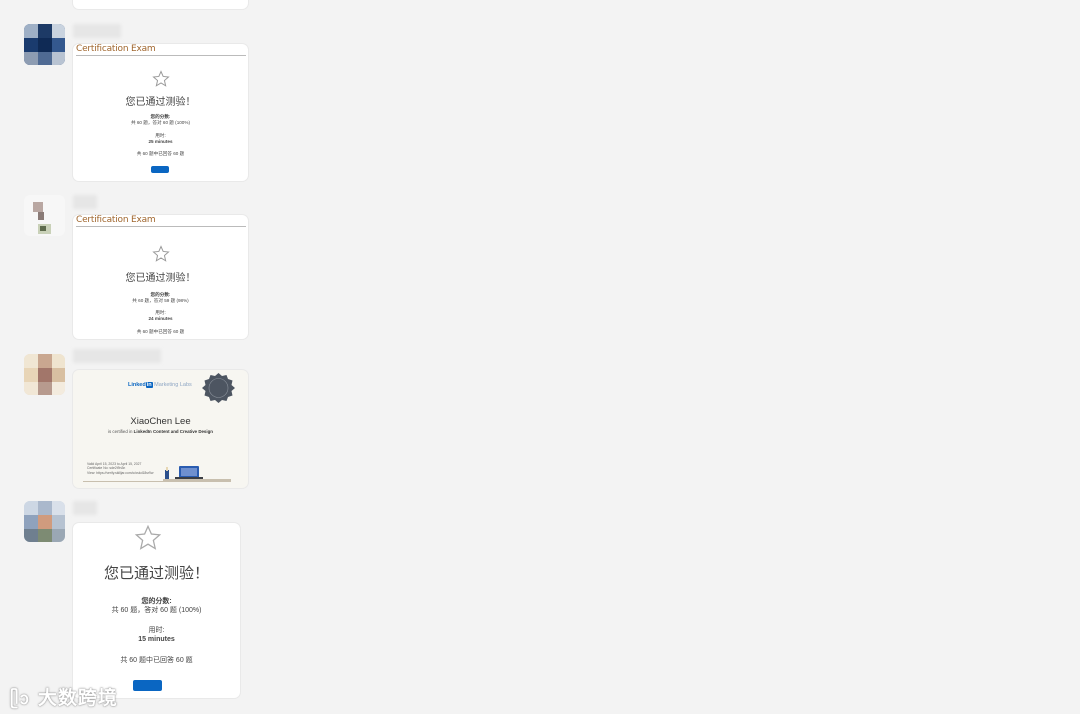  Describe the element at coordinates (156, 630) in the screenshot. I see `time-label: 用时:` at that location.